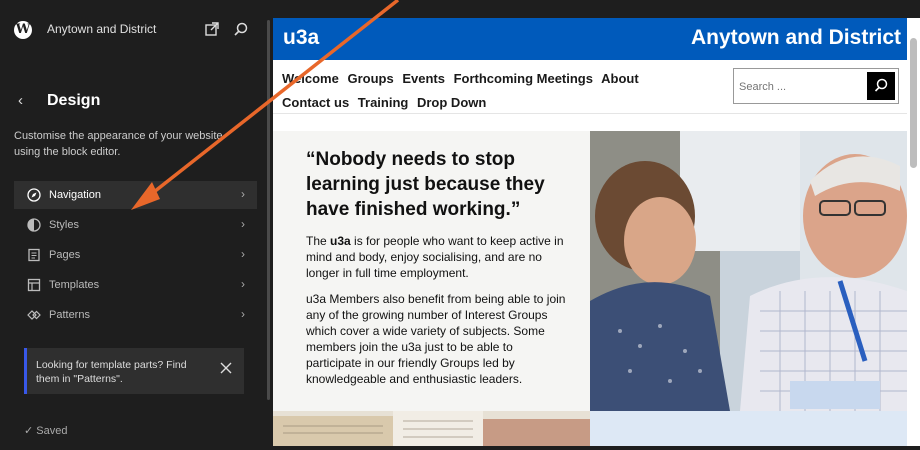  I want to click on search-input, so click(799, 87).